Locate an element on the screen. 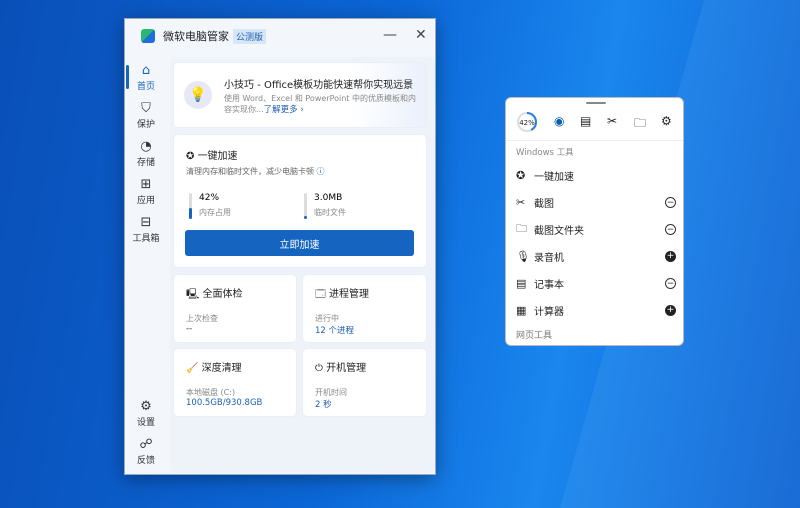  sidebar-item-apps: ⊞ 应用 is located at coordinates (146, 191).